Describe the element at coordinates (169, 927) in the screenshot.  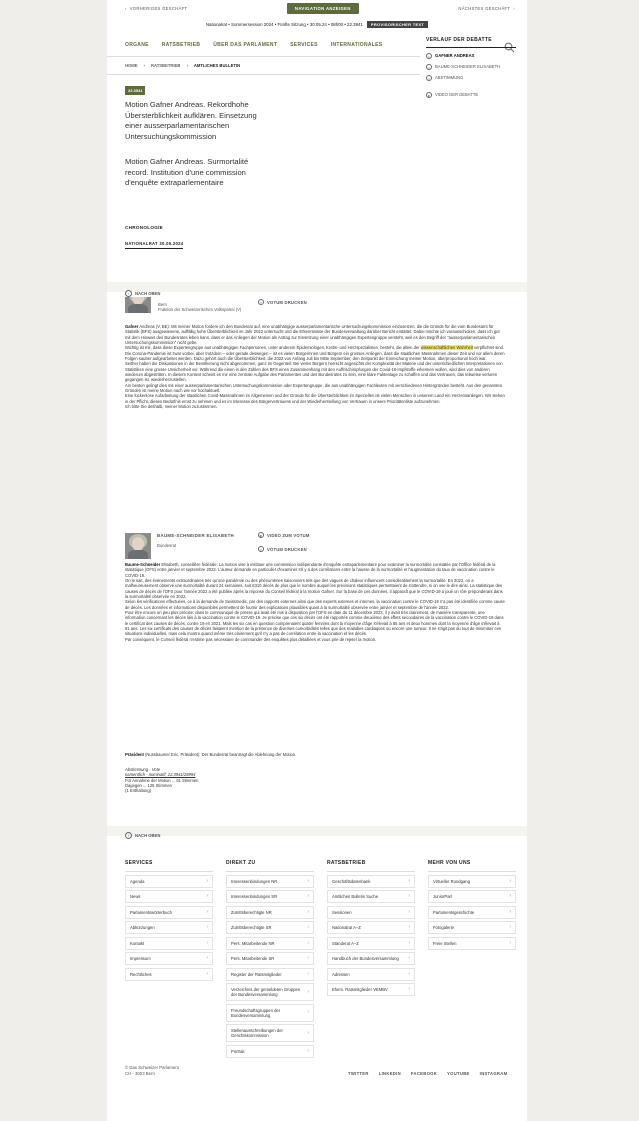
I see `footer-link: Abkürzungen ›` at that location.